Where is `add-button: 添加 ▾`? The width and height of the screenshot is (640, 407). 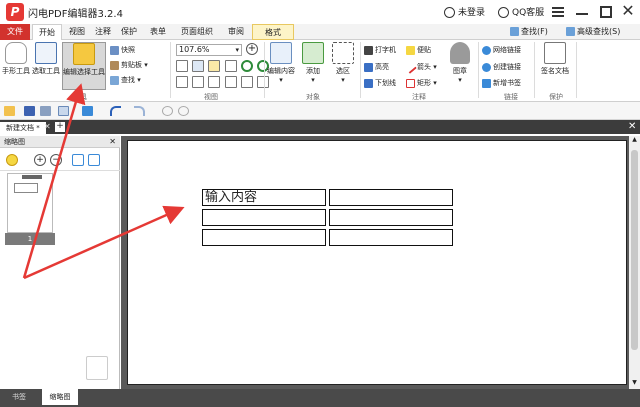
add-button: 添加 ▾ is located at coordinates (313, 63).